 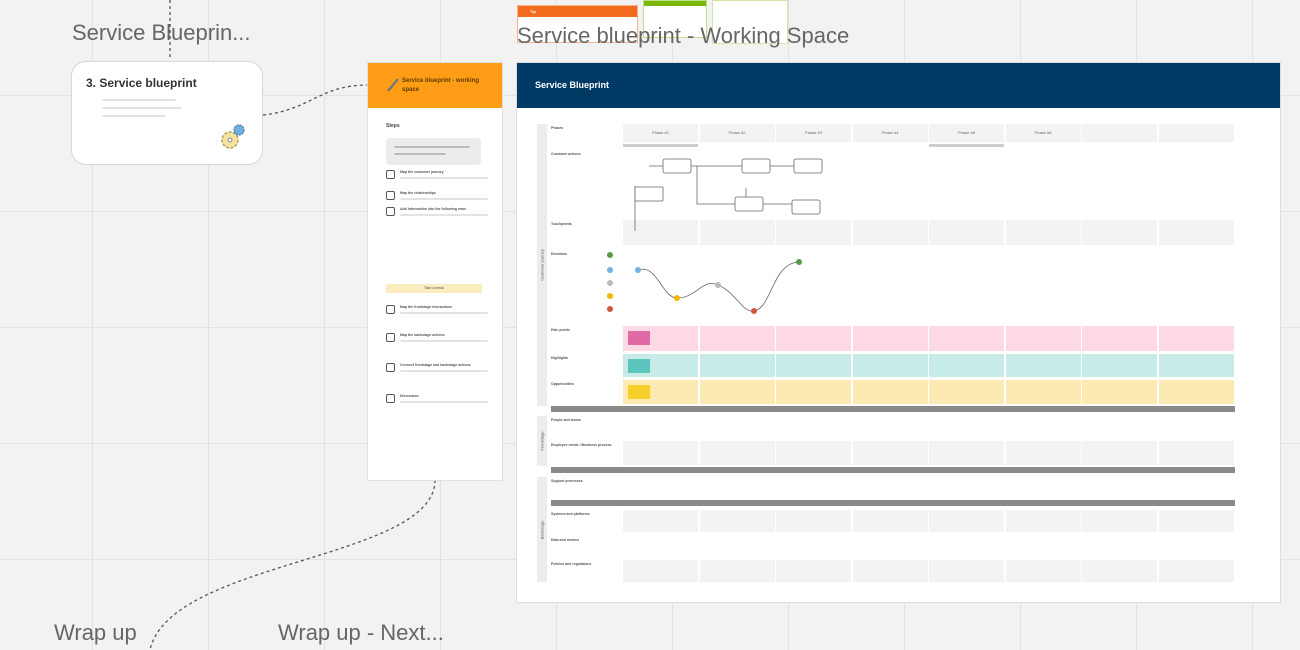 I want to click on service-blueprint-card: 3. Service blueprint, so click(x=167, y=113).